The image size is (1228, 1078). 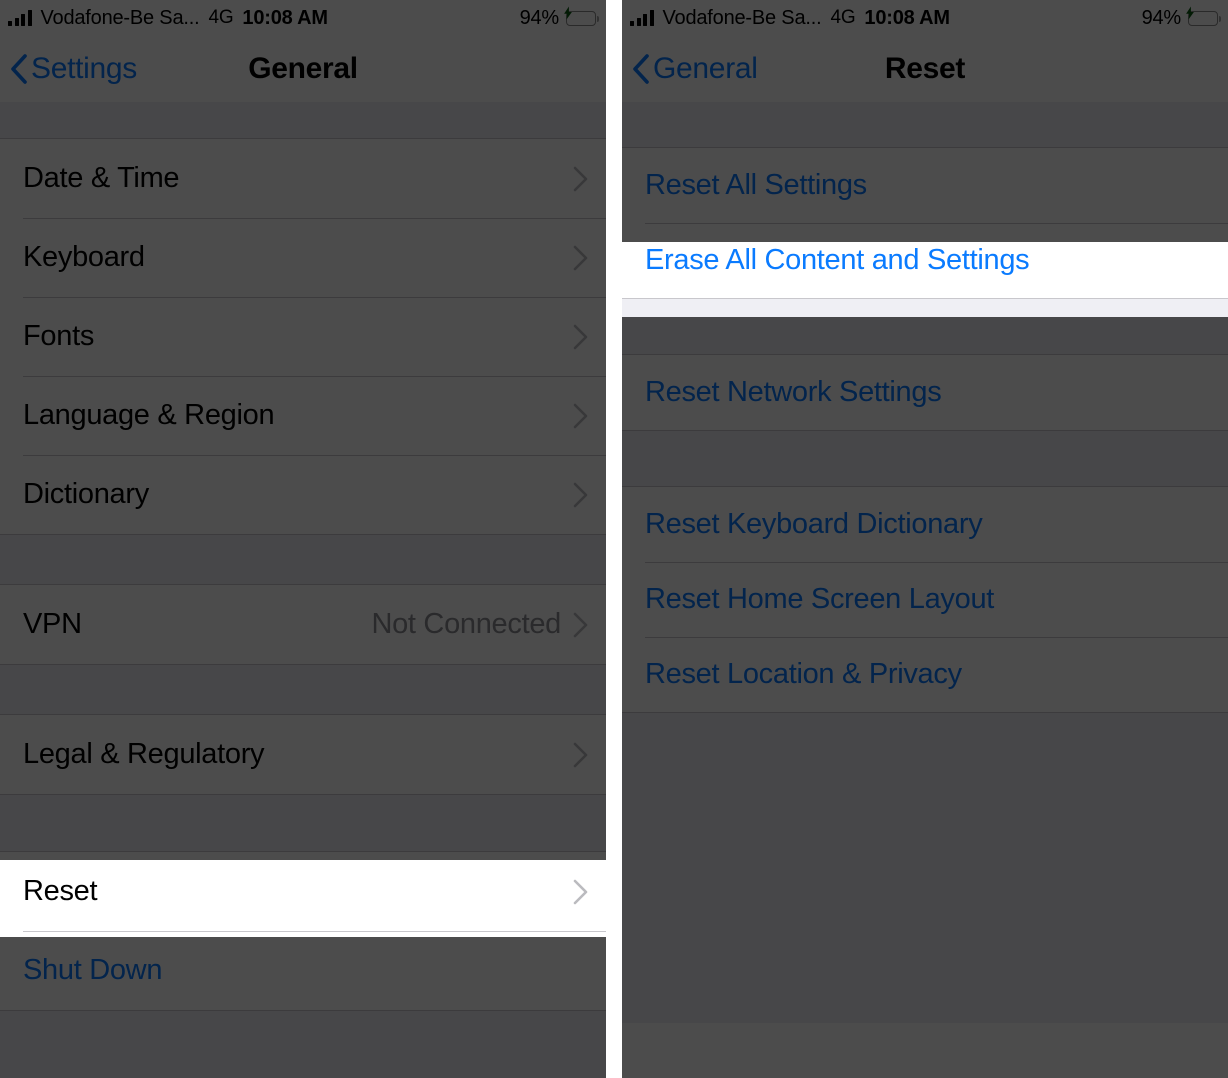 I want to click on list-item-erase-all-content-and-settings: Erase All Content and Settings, so click(x=925, y=260).